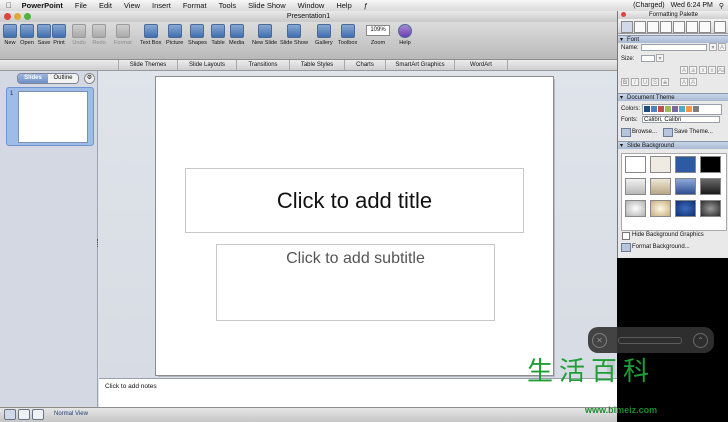  I want to click on font-name-dropdown-icon: ▾, so click(713, 47).